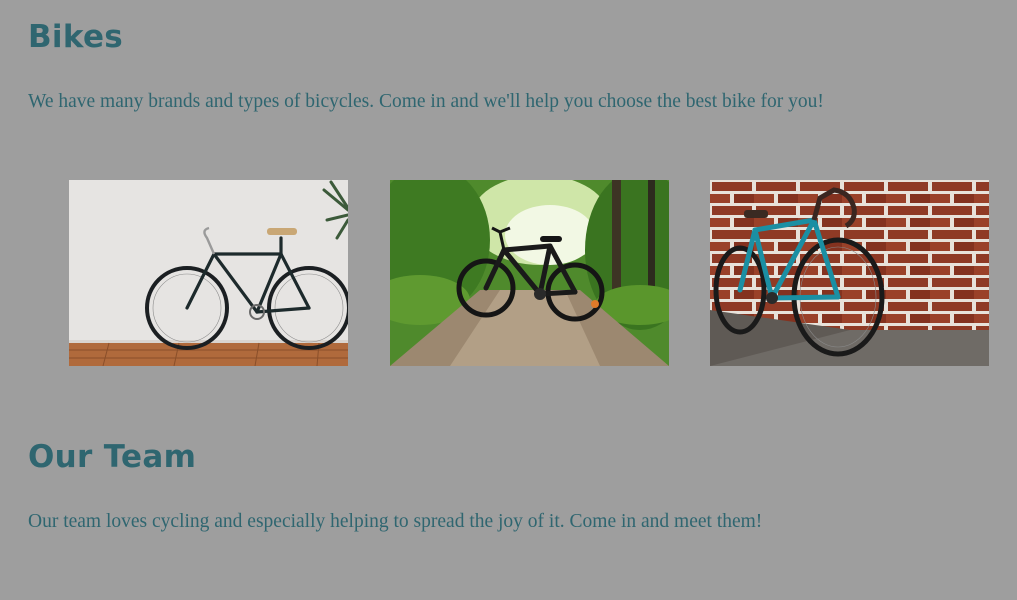 This screenshot has width=1017, height=600. I want to click on bikes-heading: Bikes, so click(76, 37).